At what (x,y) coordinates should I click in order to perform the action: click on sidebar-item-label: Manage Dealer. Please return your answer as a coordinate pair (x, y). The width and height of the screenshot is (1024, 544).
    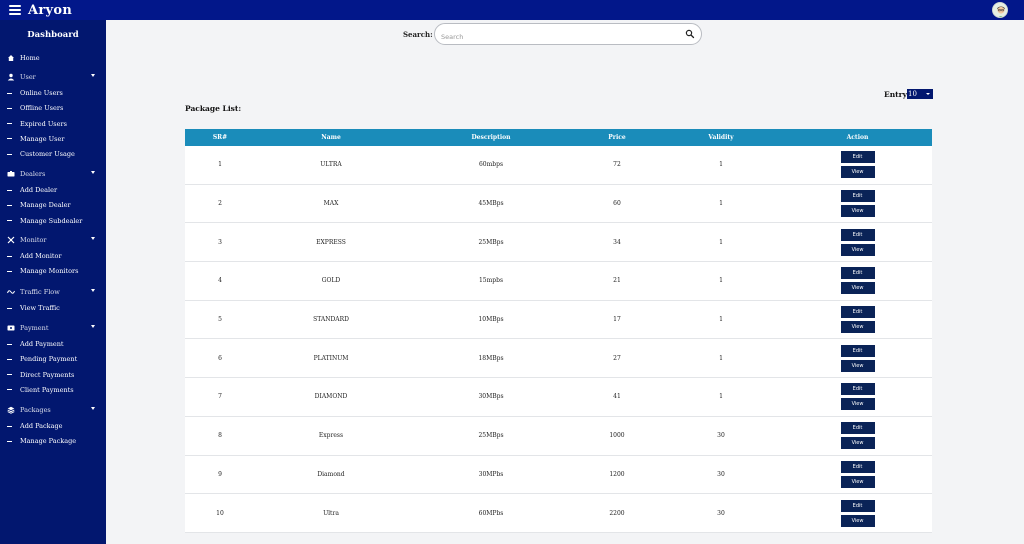
    Looking at the image, I should click on (45, 205).